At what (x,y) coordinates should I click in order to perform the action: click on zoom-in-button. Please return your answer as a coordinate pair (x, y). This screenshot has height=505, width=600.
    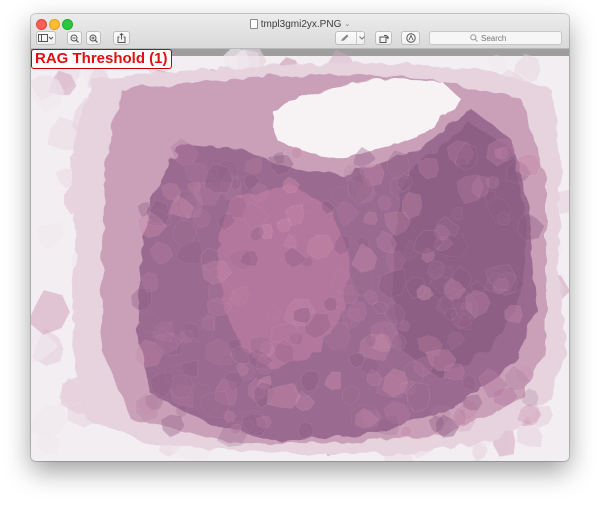
    Looking at the image, I should click on (93, 38).